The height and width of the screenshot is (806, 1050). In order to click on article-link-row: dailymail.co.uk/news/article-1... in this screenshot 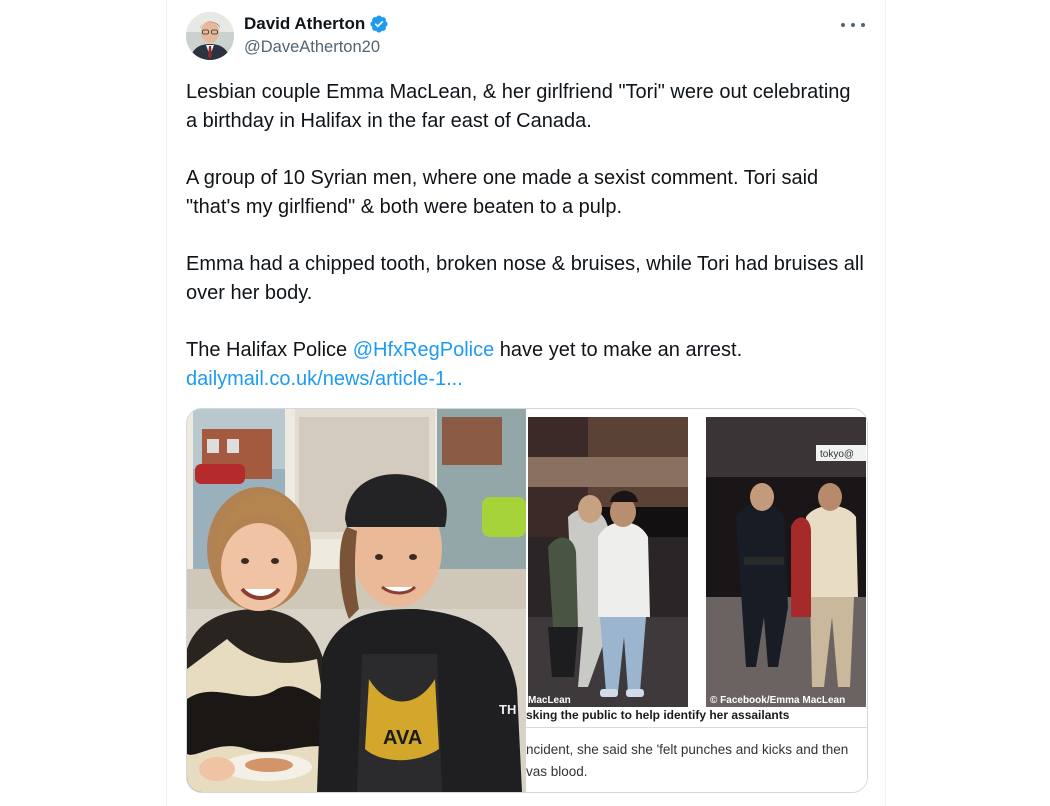, I will do `click(526, 379)`.